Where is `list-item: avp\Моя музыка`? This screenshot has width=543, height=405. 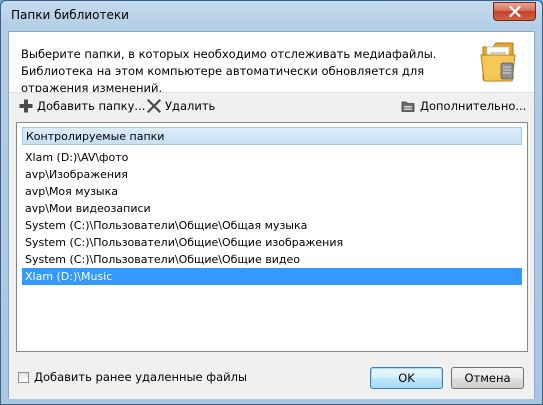
list-item: avp\Моя музыка is located at coordinates (272, 191).